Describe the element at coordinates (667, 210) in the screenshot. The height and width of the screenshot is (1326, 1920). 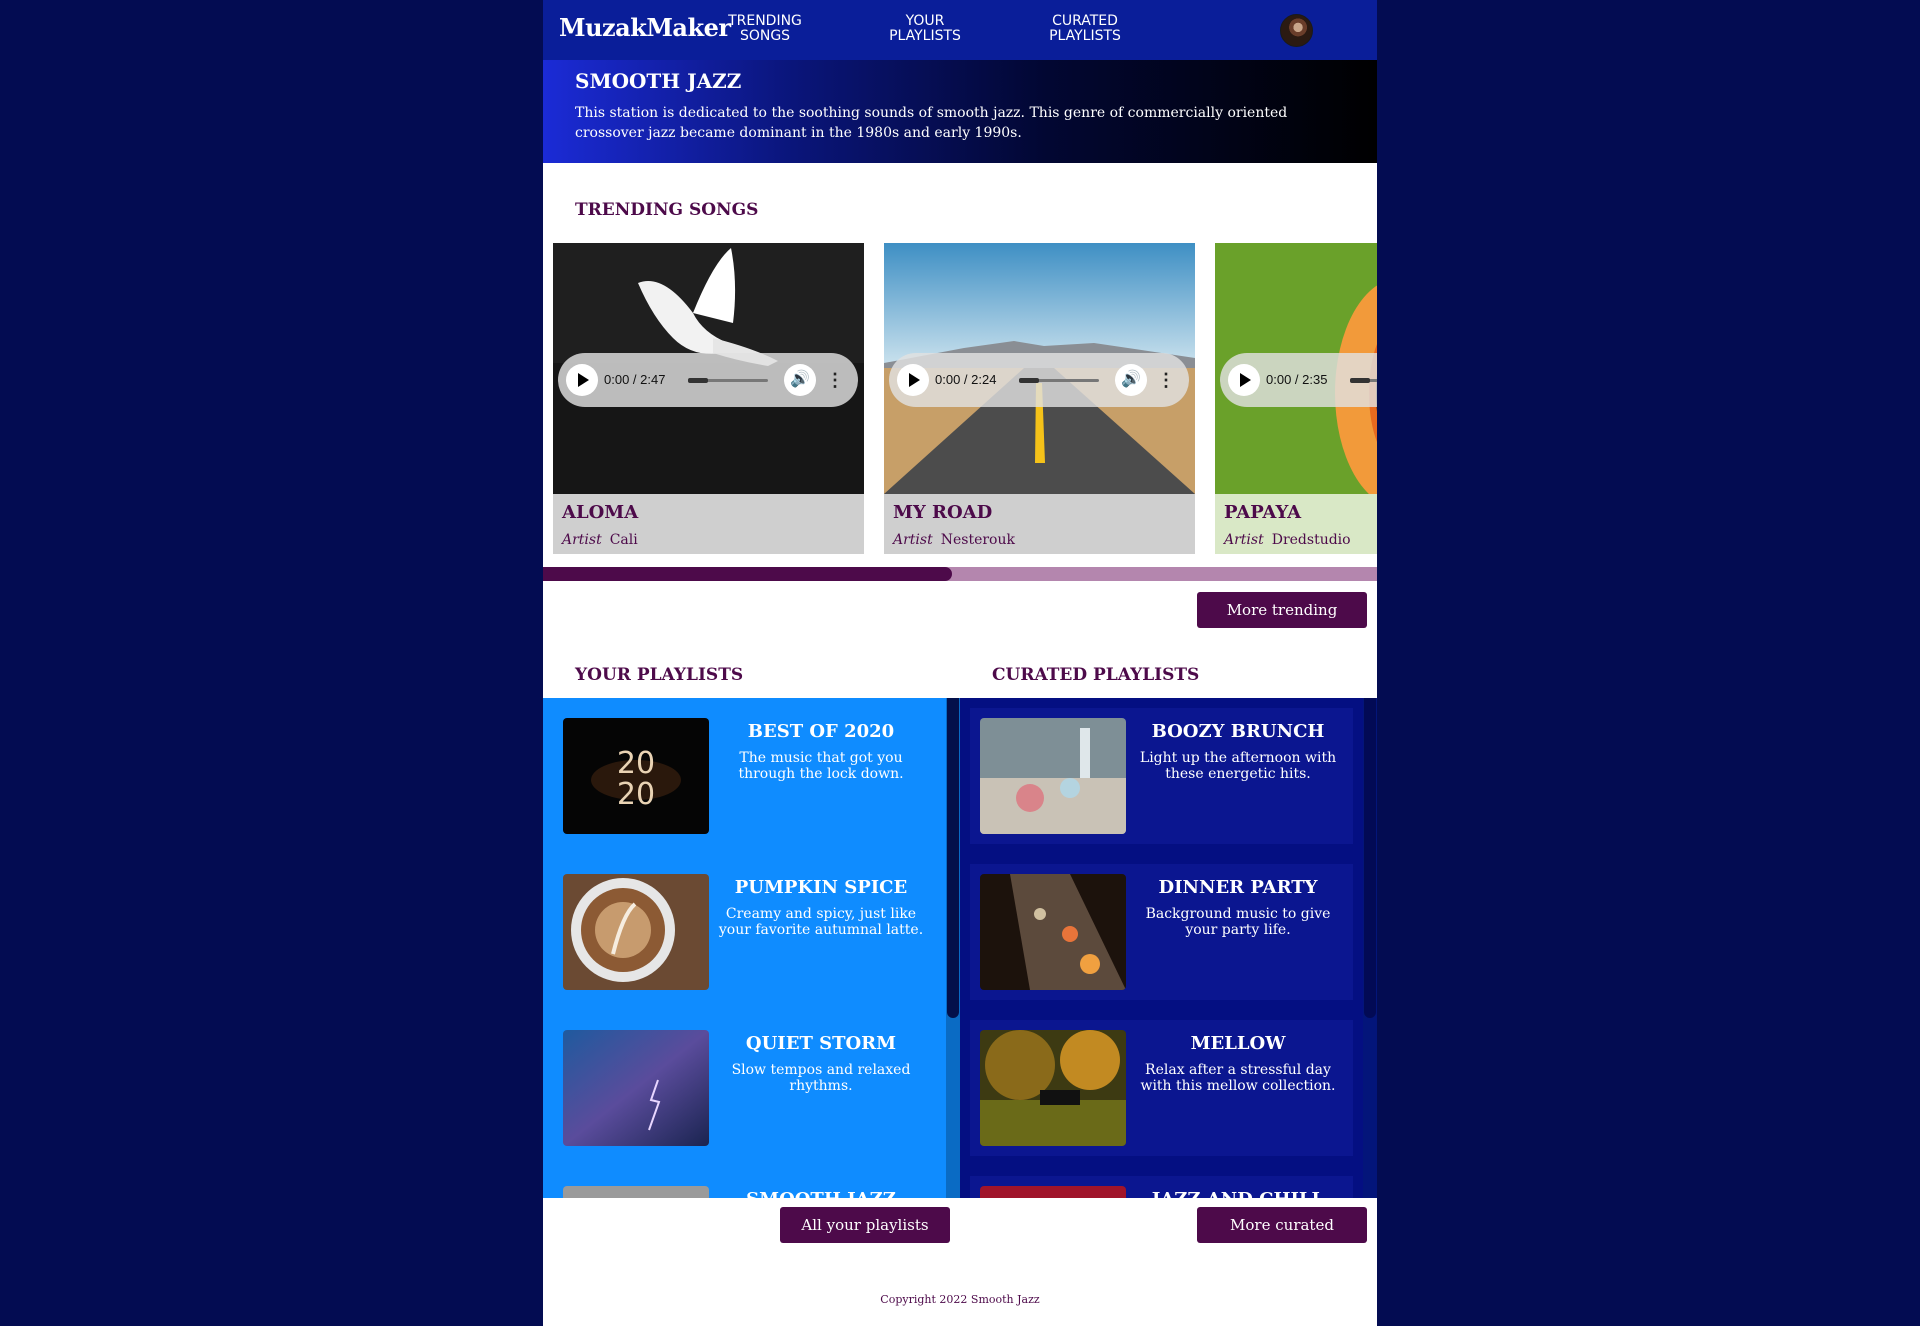
I see `trending-heading: TRENDING SONGS` at that location.